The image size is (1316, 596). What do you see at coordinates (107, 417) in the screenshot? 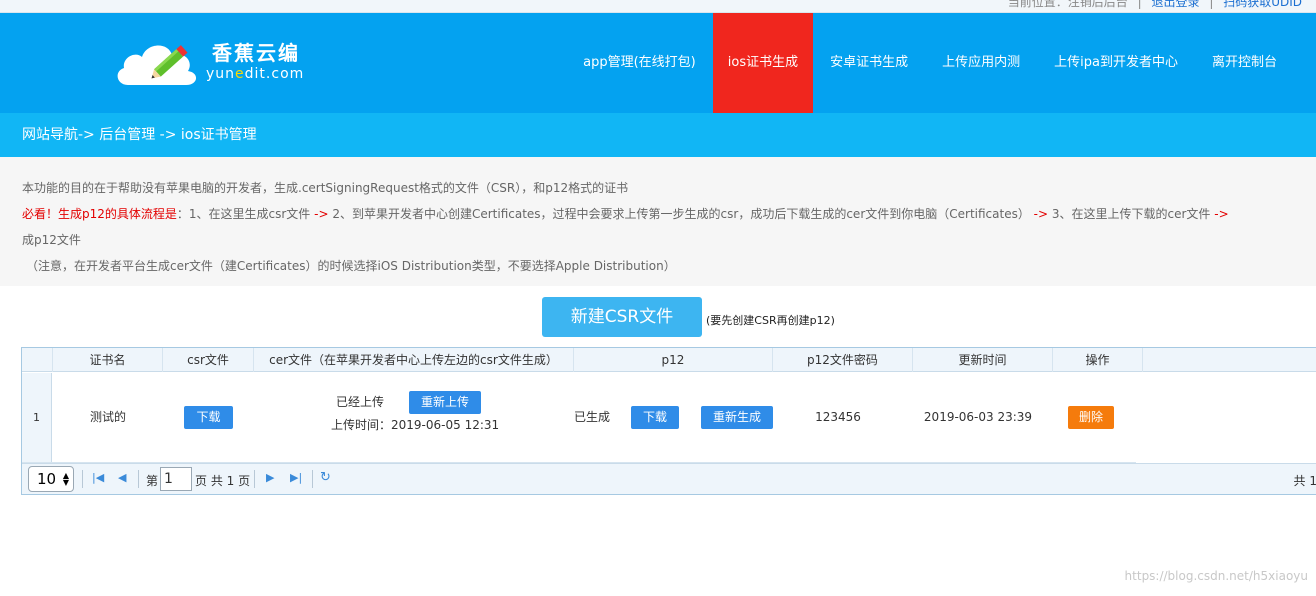
I see `cert-name: 测试的` at bounding box center [107, 417].